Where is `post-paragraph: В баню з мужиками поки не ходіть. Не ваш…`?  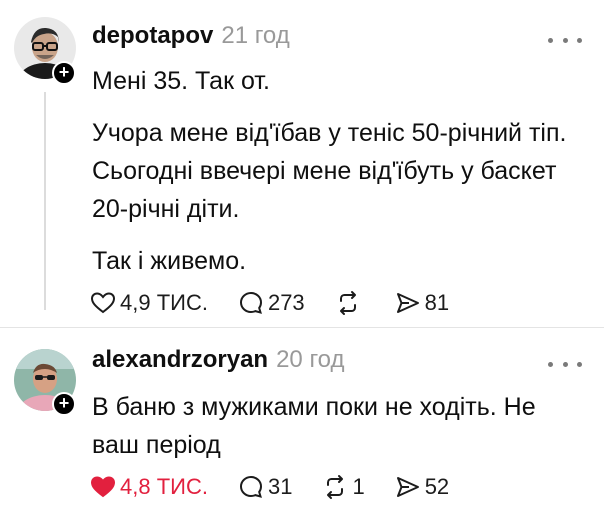 post-paragraph: В баню з мужиками поки не ходіть. Не ваш… is located at coordinates (314, 426).